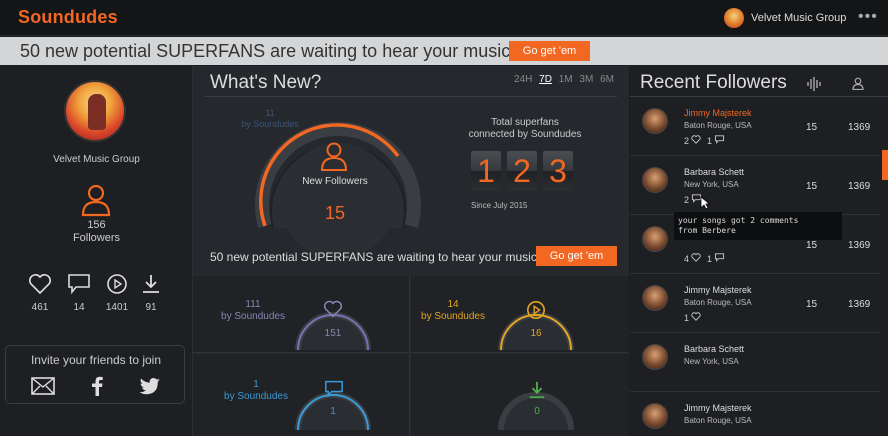 Image resolution: width=888 pixels, height=436 pixels. What do you see at coordinates (755, 186) in the screenshot?
I see `follower-row: Barbara Schett New York, USA 2 15 1369` at bounding box center [755, 186].